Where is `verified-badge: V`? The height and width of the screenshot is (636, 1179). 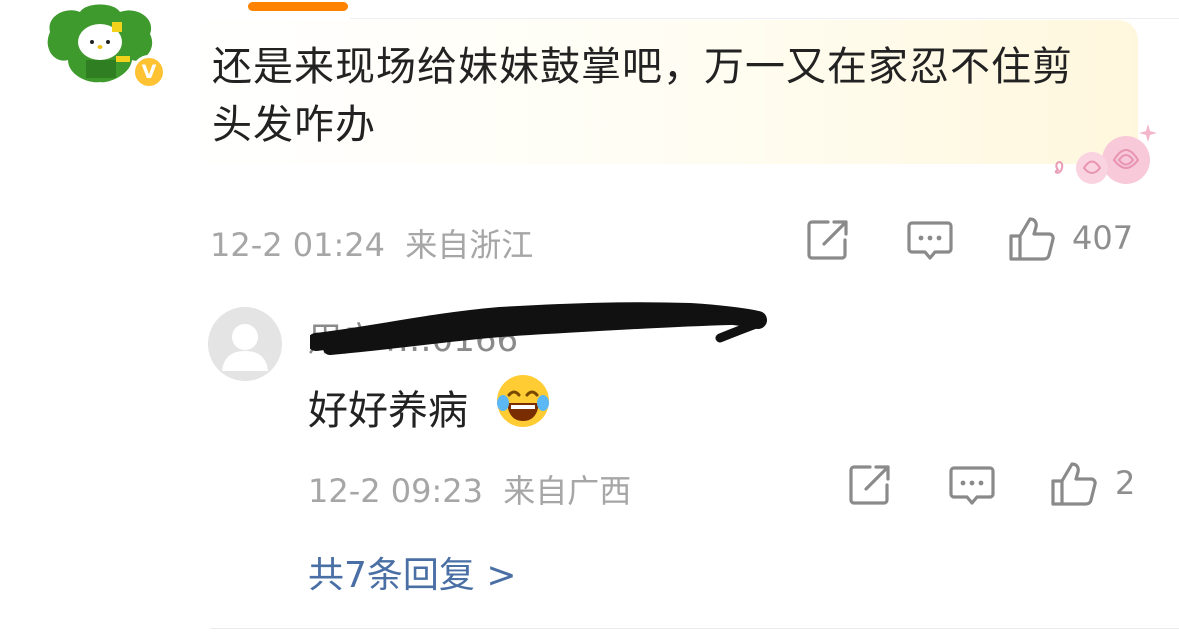 verified-badge: V is located at coordinates (149, 72).